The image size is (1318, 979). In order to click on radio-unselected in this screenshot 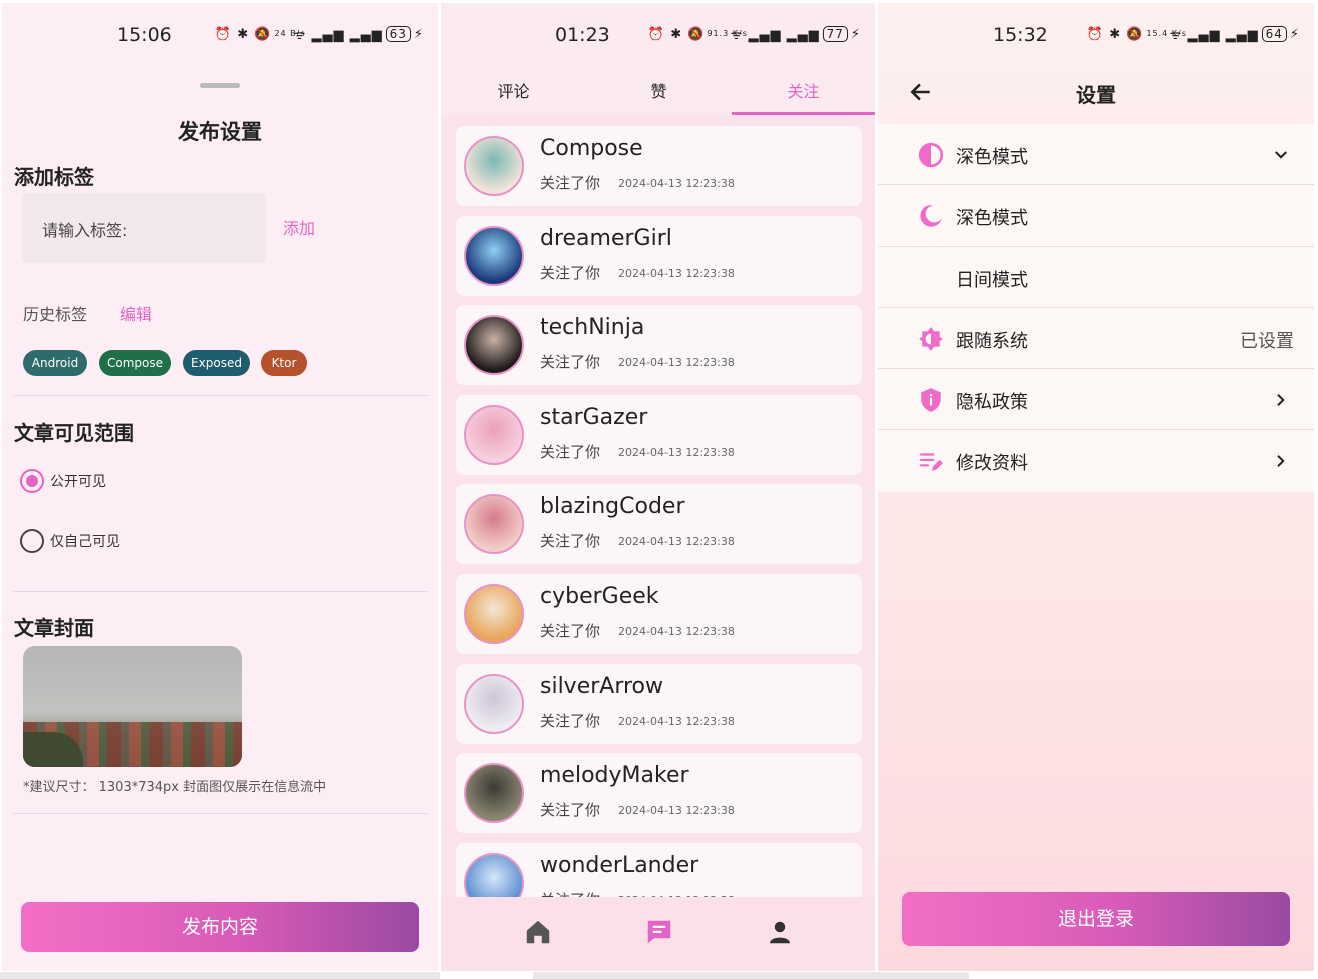, I will do `click(32, 541)`.